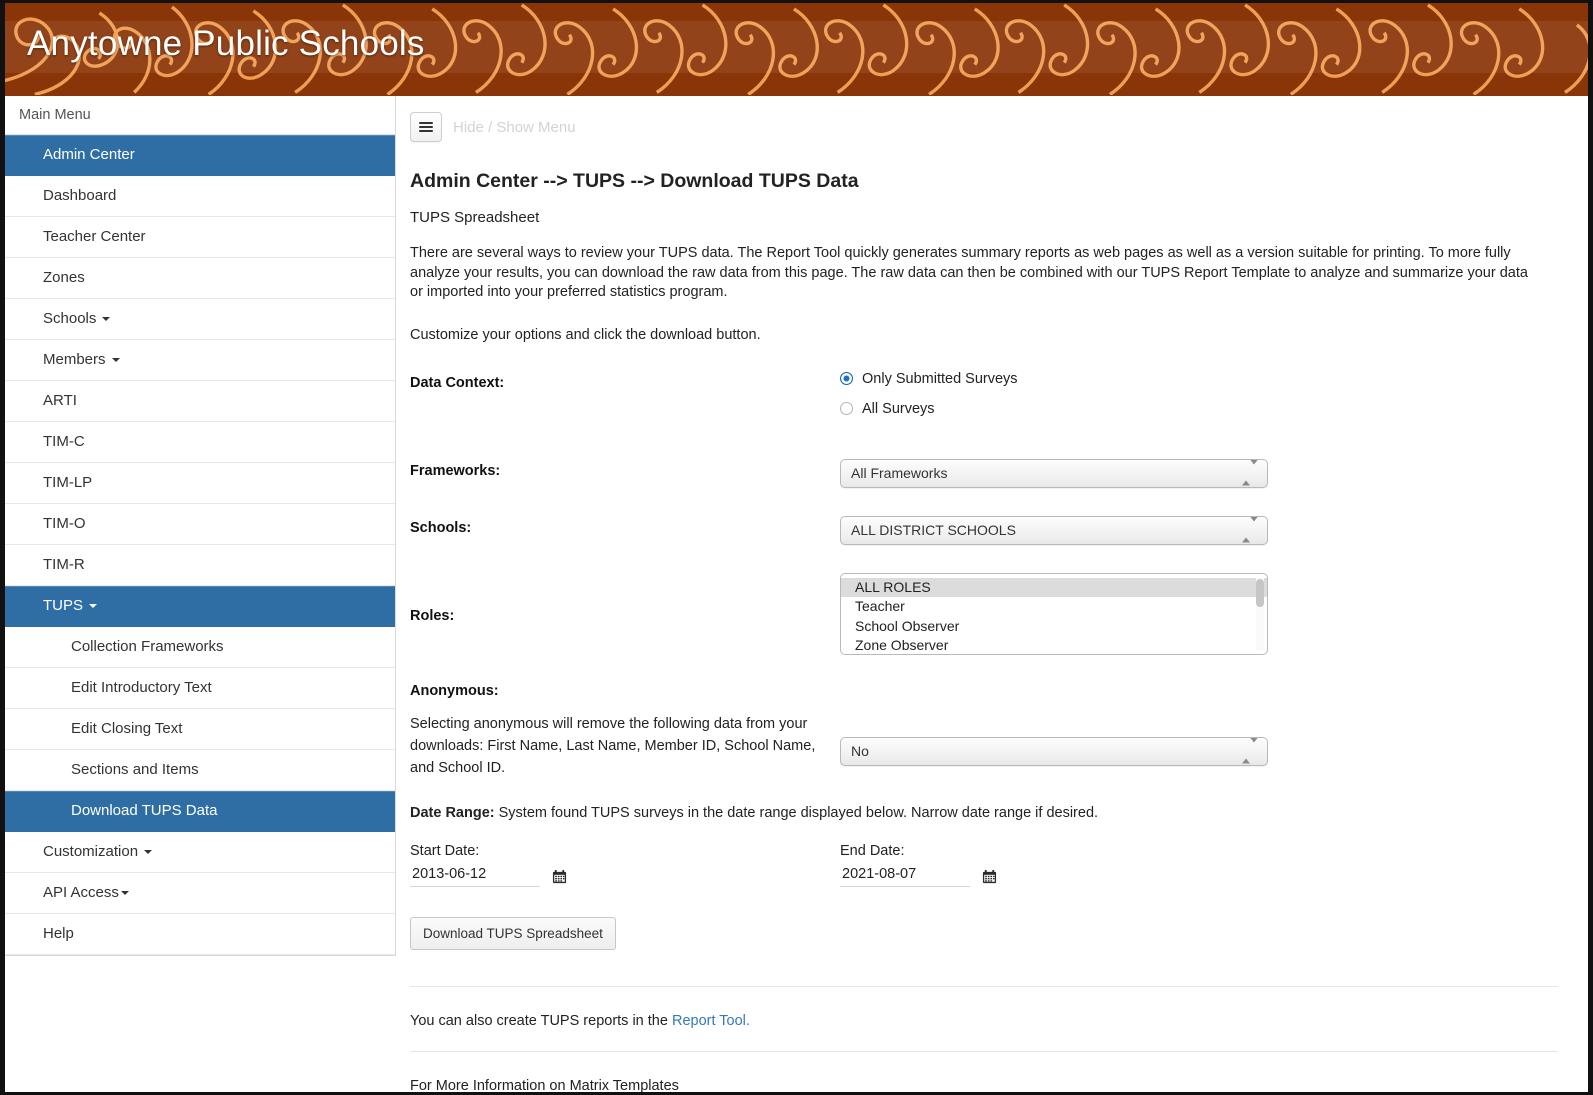  I want to click on content-topbar: Hide / Show Menu, so click(984, 127).